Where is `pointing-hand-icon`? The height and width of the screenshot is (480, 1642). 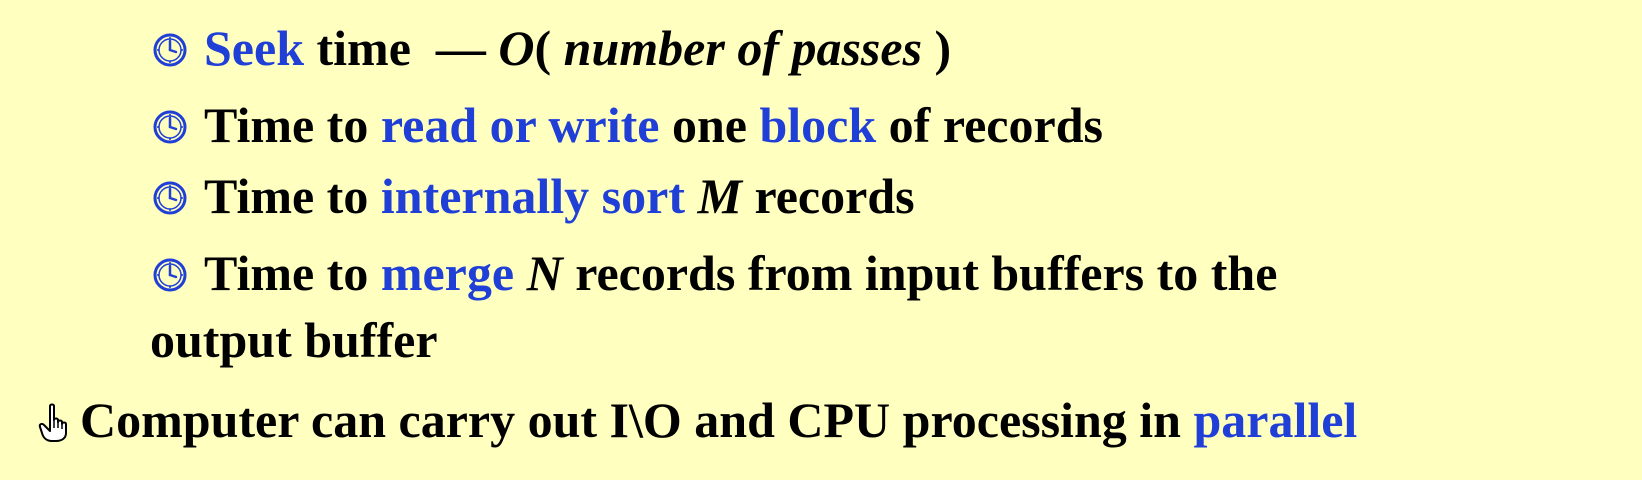 pointing-hand-icon is located at coordinates (52, 422).